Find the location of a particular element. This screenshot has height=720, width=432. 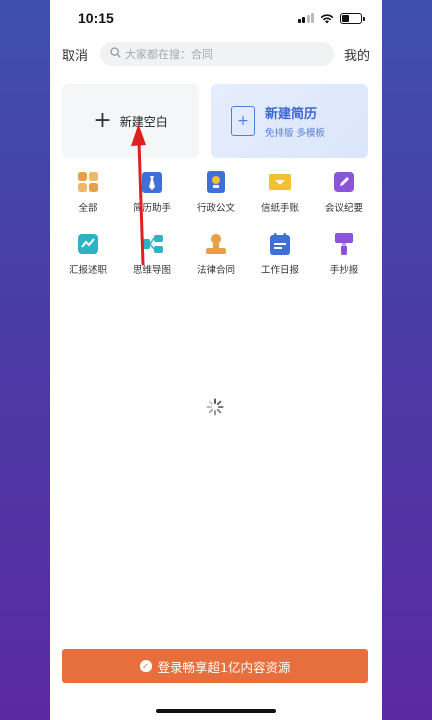

category-label: 工作日报 is located at coordinates (279, 270).